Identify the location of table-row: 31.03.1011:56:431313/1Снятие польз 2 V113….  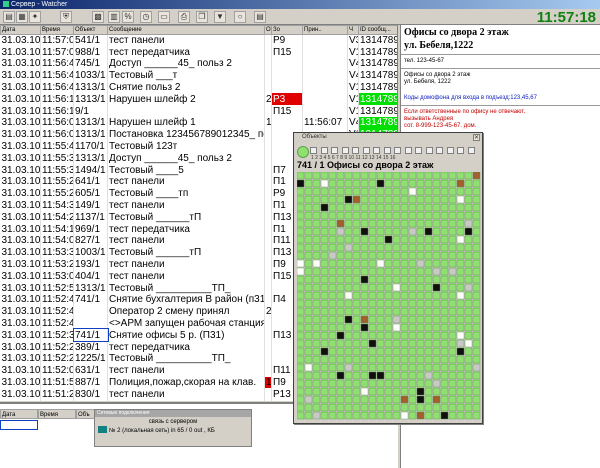
(198, 87).